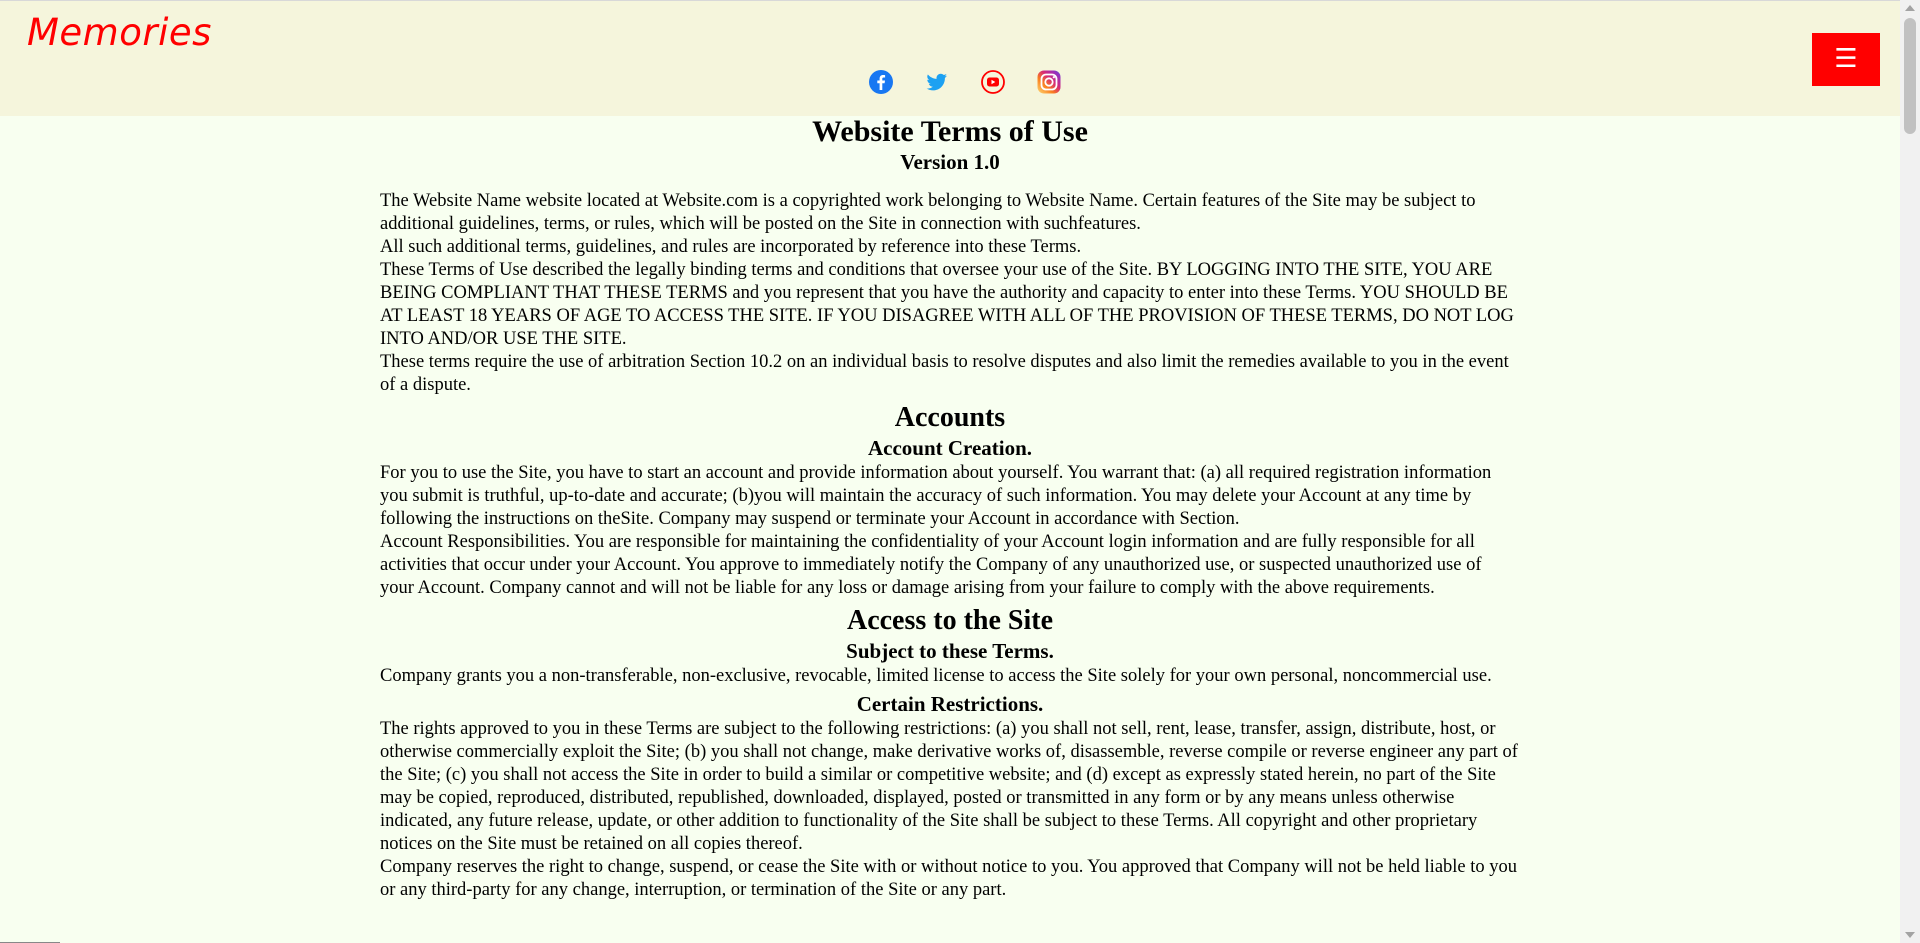 Image resolution: width=1920 pixels, height=943 pixels. What do you see at coordinates (1846, 59) in the screenshot?
I see `hamburger-menu-button: ☰` at bounding box center [1846, 59].